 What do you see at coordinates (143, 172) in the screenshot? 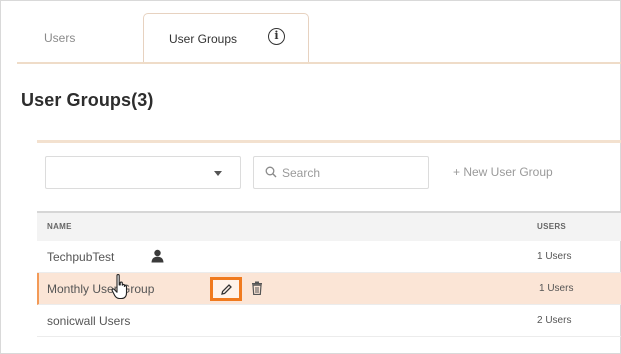
I see `group-filter-dropdown` at bounding box center [143, 172].